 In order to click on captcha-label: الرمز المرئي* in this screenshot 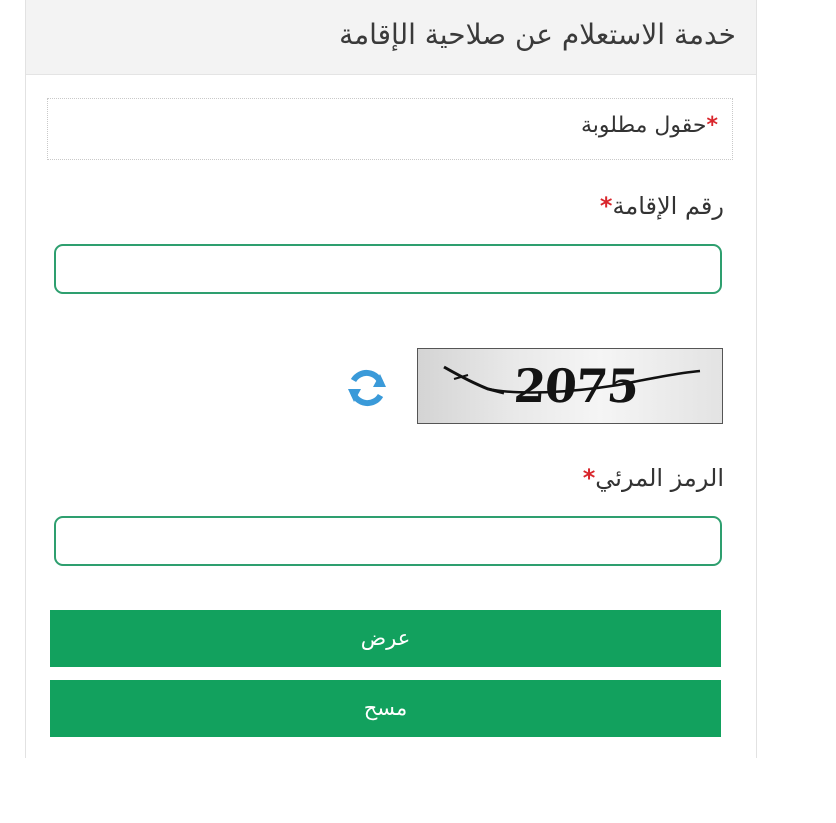, I will do `click(653, 478)`.